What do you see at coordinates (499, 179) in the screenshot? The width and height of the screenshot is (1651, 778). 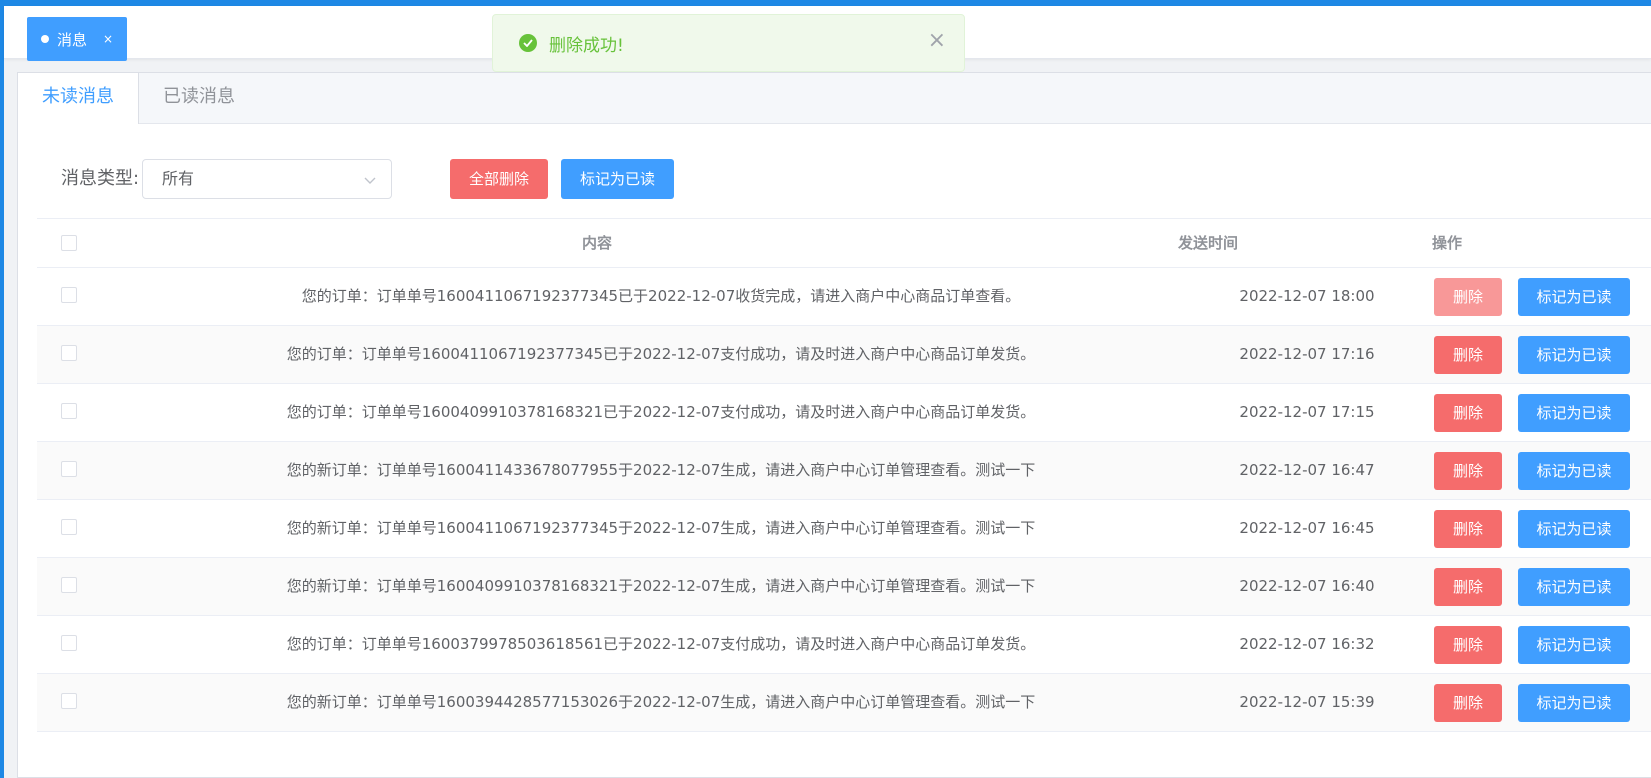 I see `delete-all-button: 全部删除` at bounding box center [499, 179].